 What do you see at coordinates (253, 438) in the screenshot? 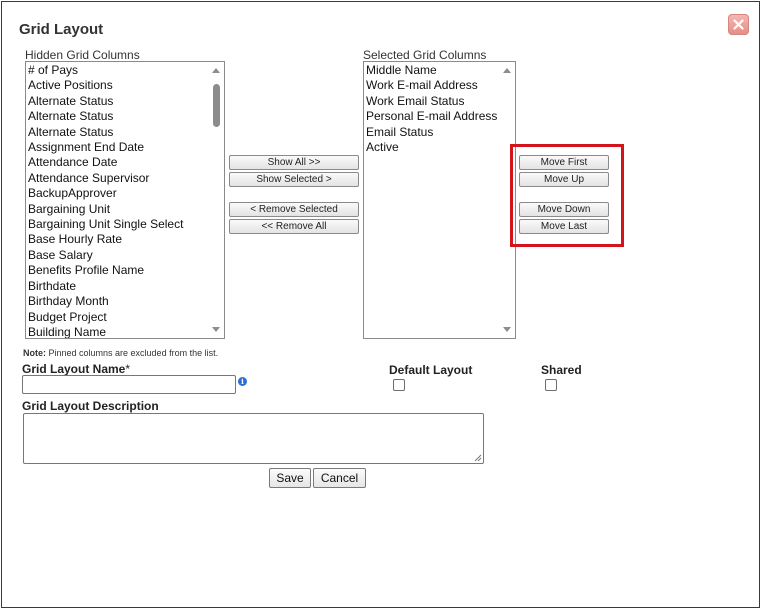
I see `grid-layout-description-textarea` at bounding box center [253, 438].